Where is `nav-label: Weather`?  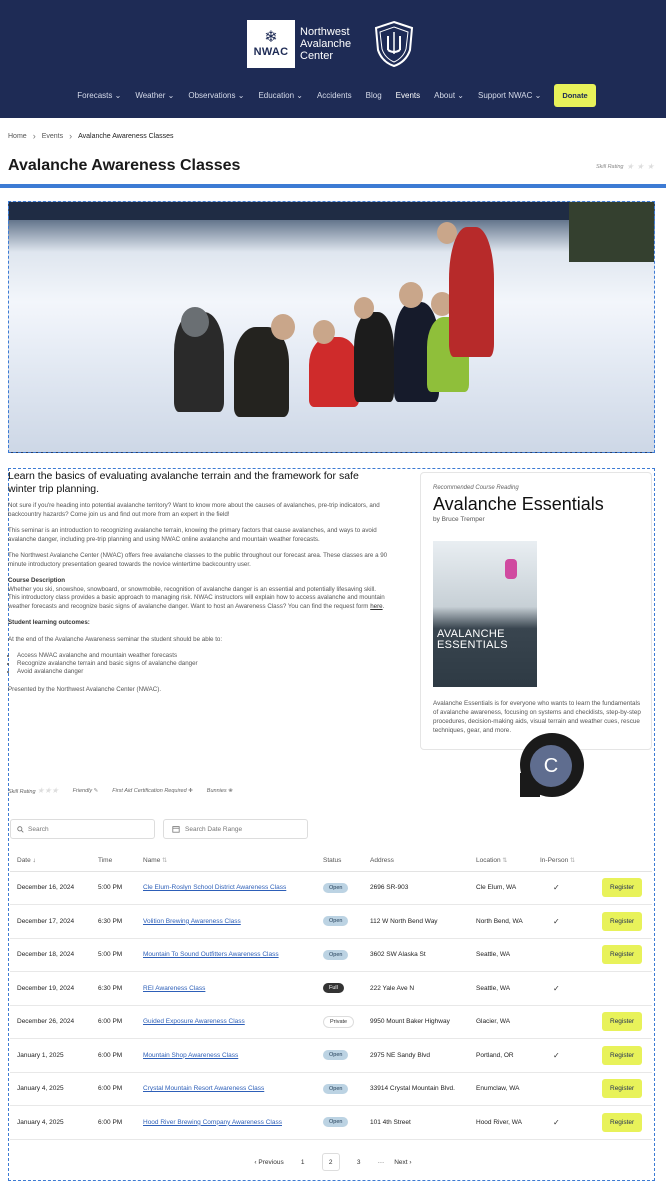 nav-label: Weather is located at coordinates (150, 95).